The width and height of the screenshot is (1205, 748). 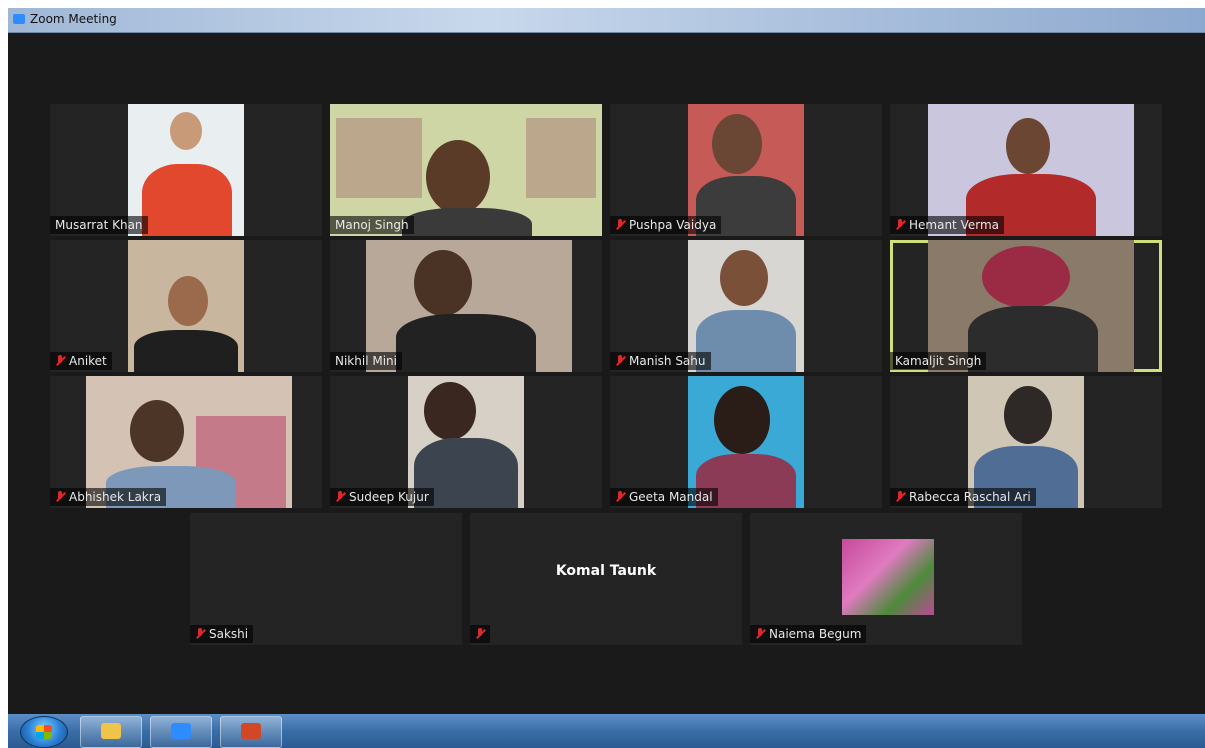 I want to click on windows-taskbar, so click(x=606, y=731).